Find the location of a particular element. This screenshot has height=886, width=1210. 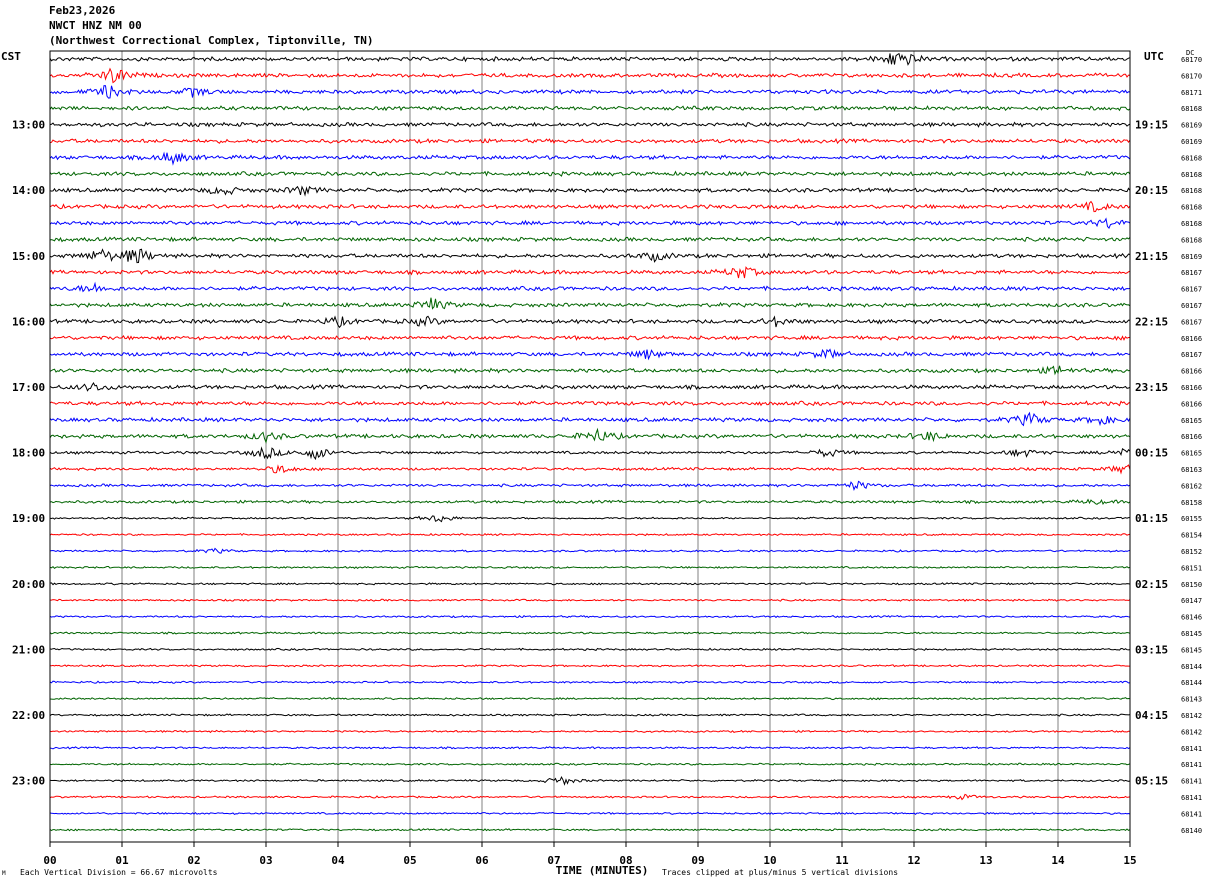

right-hour-label: 19:15 is located at coordinates (1151, 125).